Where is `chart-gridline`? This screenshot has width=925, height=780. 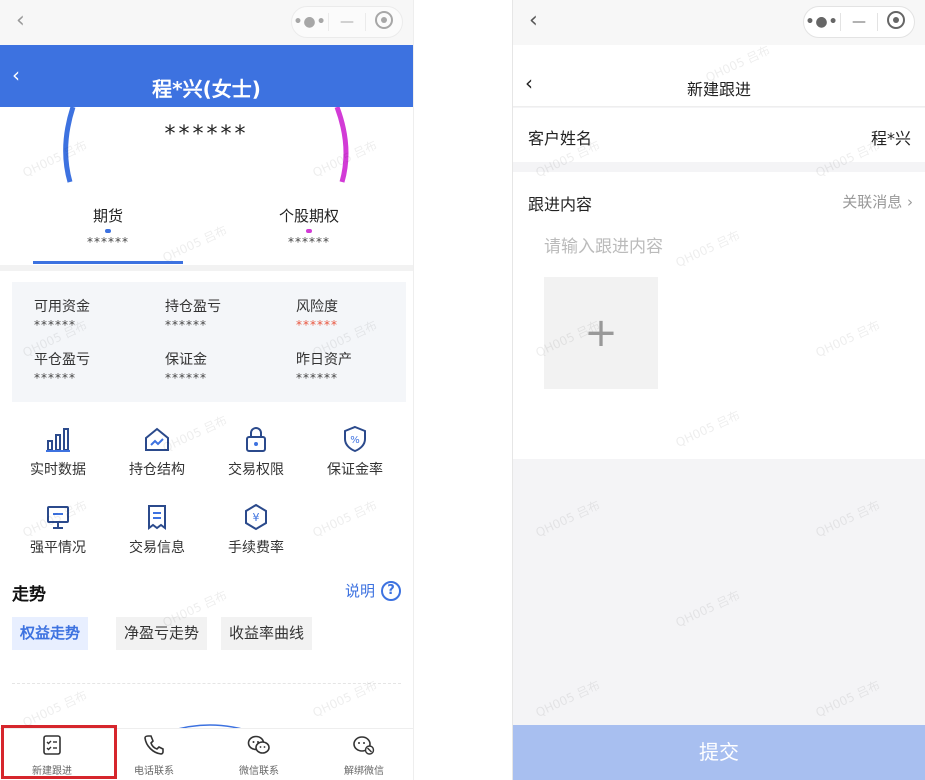
chart-gridline is located at coordinates (206, 683).